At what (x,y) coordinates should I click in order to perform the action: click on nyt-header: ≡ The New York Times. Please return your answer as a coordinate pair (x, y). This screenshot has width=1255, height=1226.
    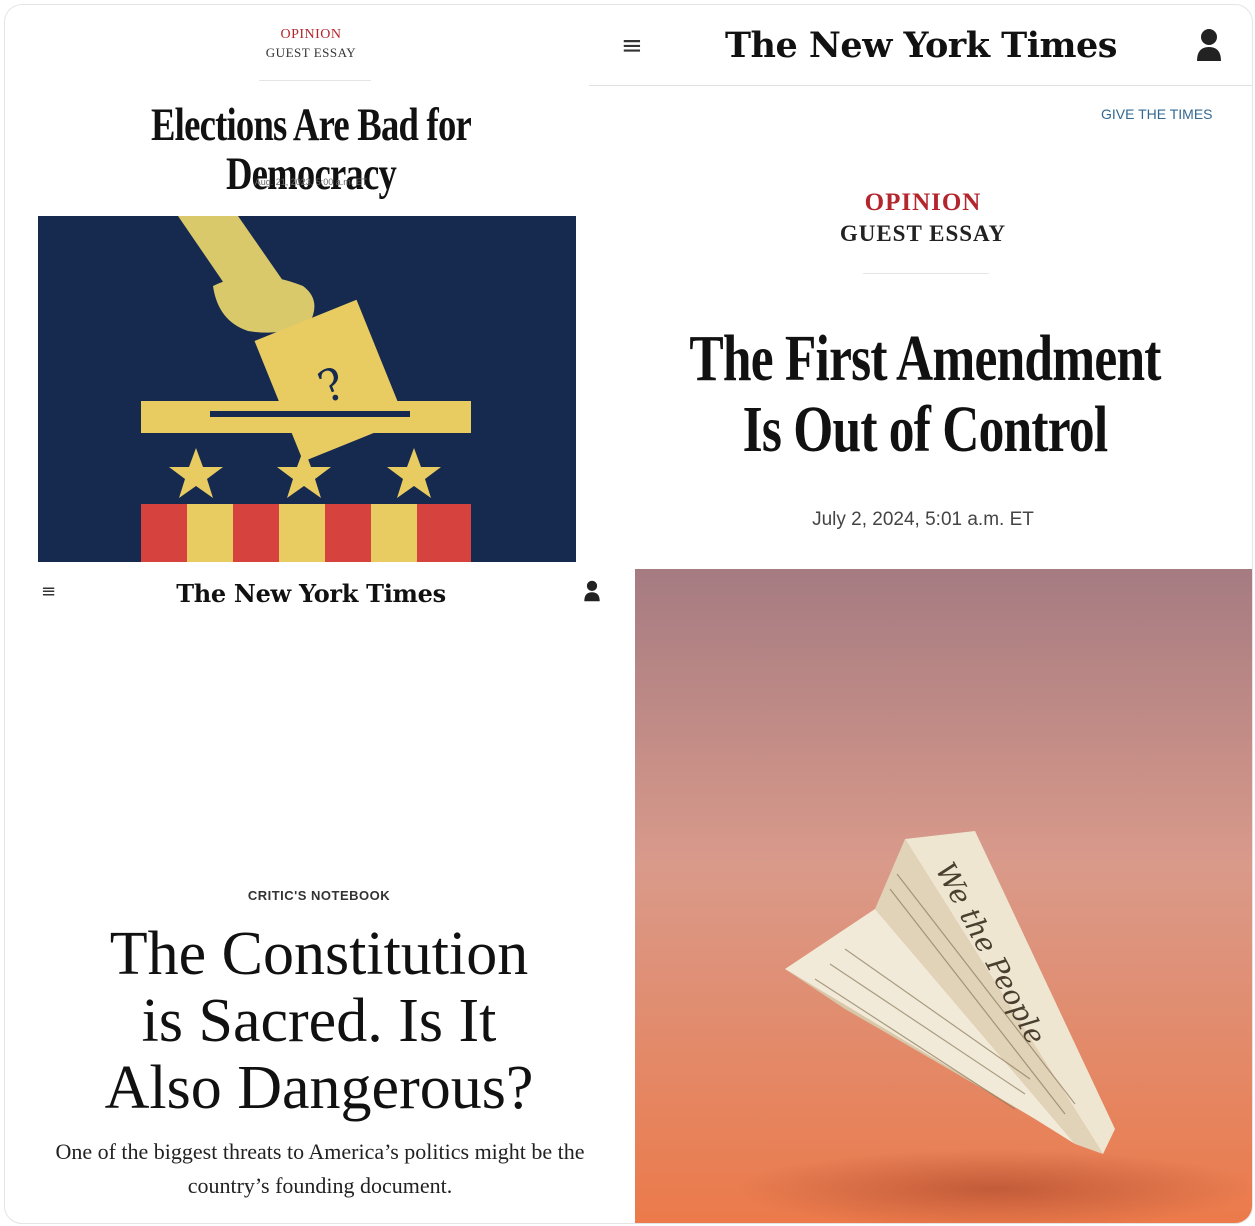
    Looking at the image, I should click on (920, 45).